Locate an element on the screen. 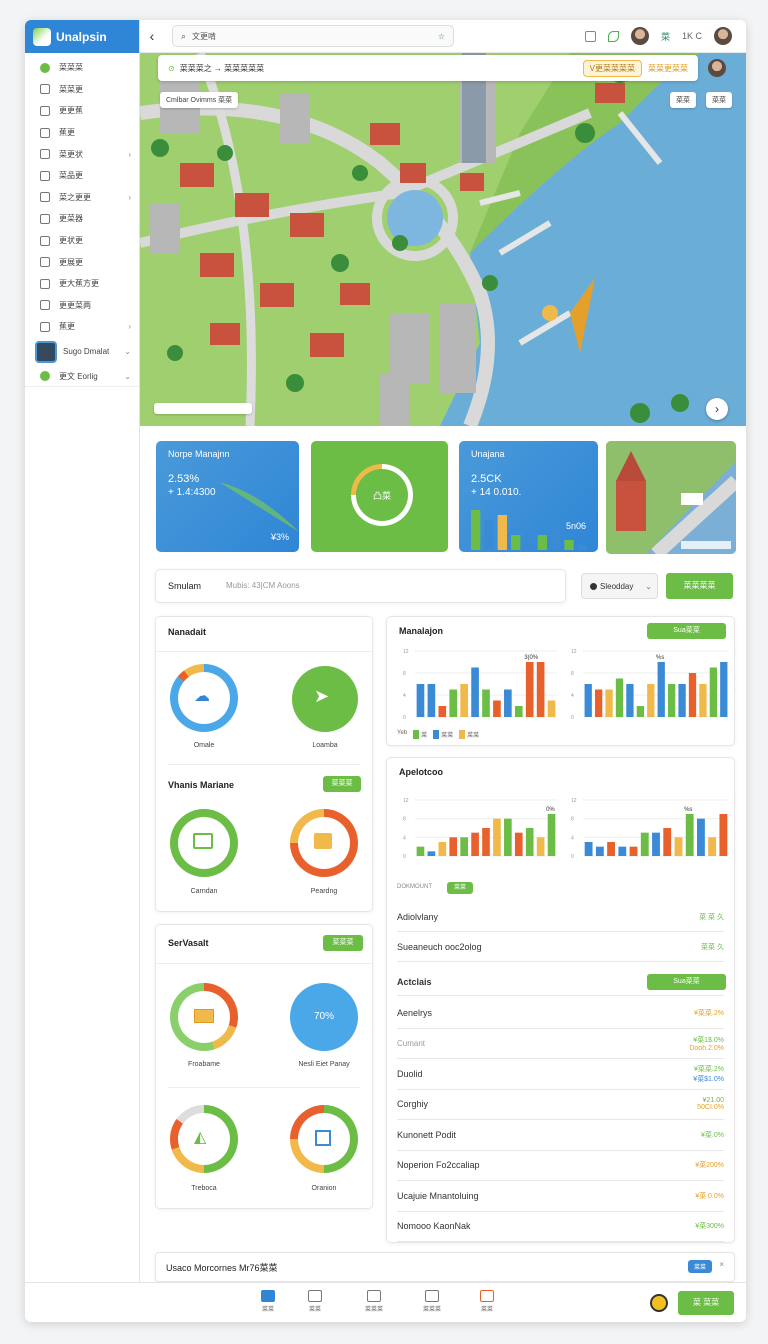  ring-peardng is located at coordinates (324, 843).